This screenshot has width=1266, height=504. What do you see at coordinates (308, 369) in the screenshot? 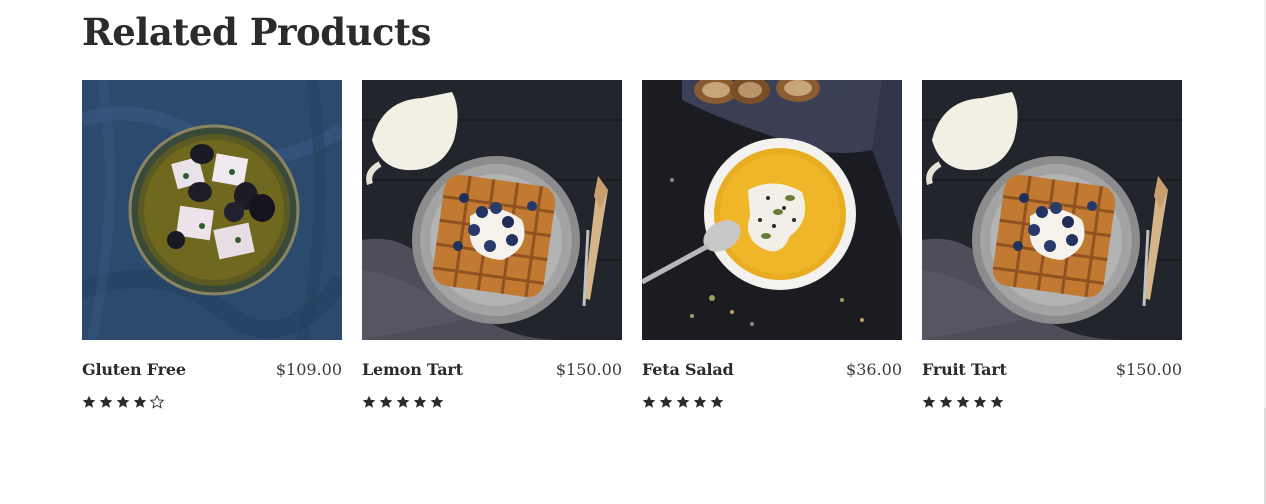
I see `product-price: $109.00` at bounding box center [308, 369].